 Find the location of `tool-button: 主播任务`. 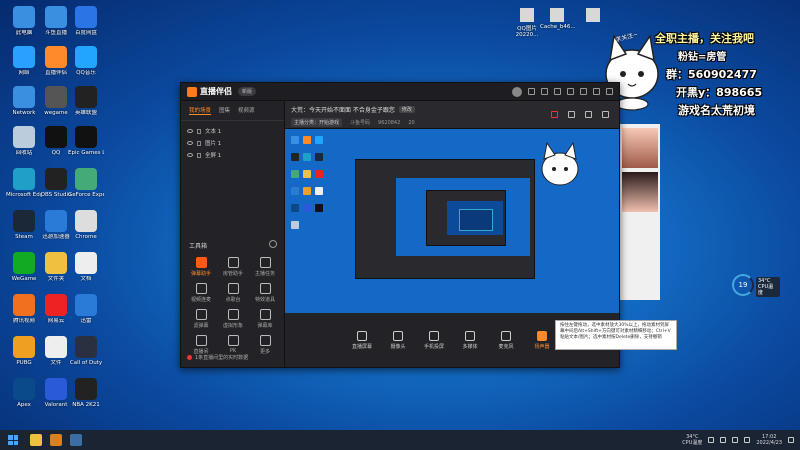

tool-button: 主播任务 is located at coordinates (265, 267).